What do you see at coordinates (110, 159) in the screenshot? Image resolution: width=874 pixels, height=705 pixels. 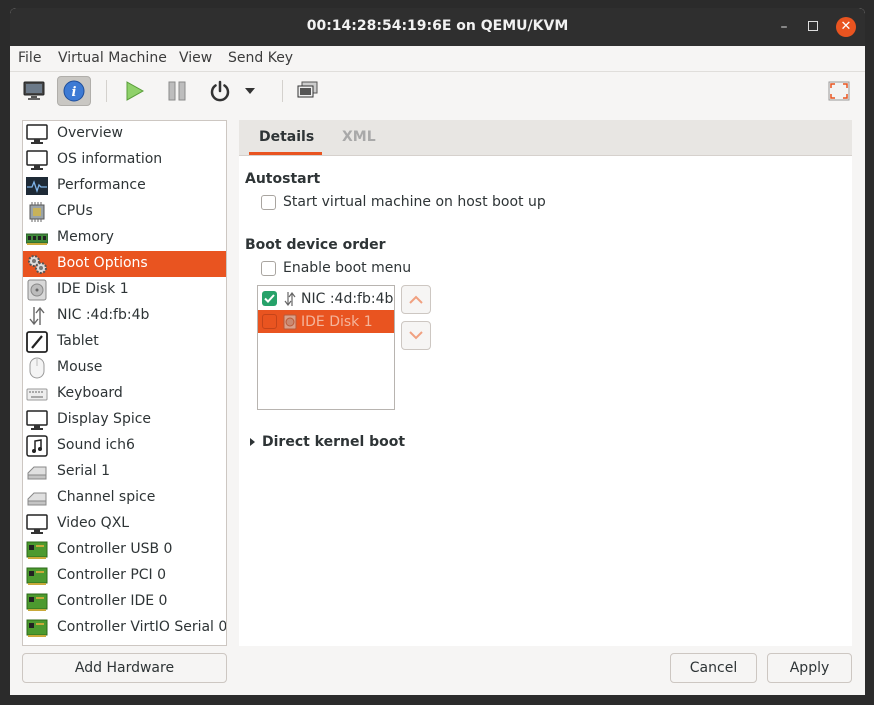 I see `sidebar-item-label: OS information` at bounding box center [110, 159].